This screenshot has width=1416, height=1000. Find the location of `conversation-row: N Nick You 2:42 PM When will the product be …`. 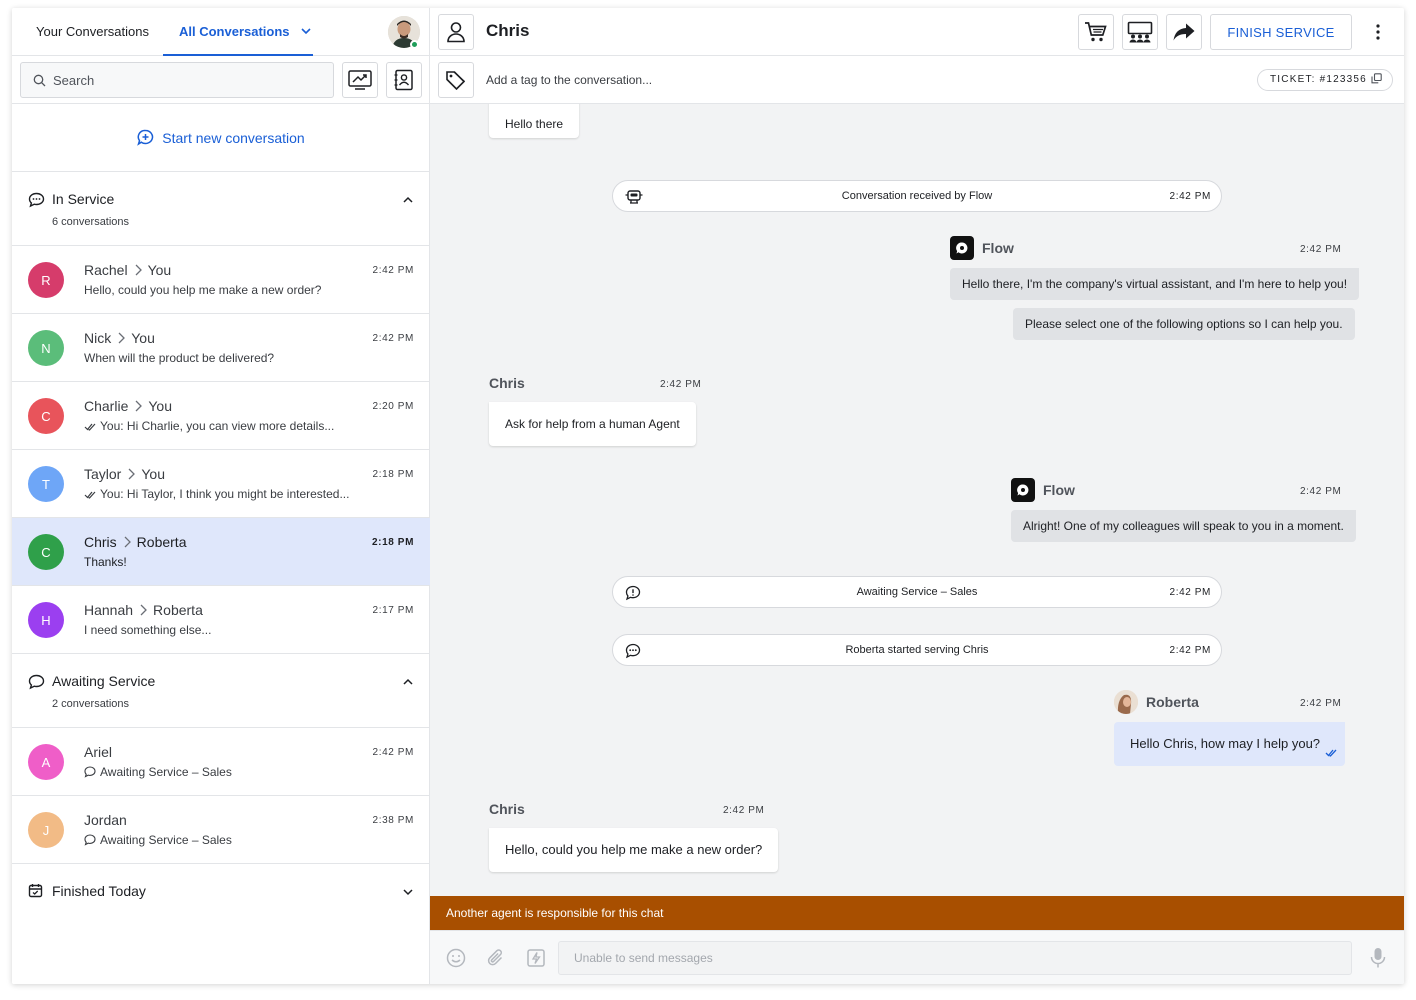

conversation-row: N Nick You 2:42 PM When will the product be … is located at coordinates (221, 348).